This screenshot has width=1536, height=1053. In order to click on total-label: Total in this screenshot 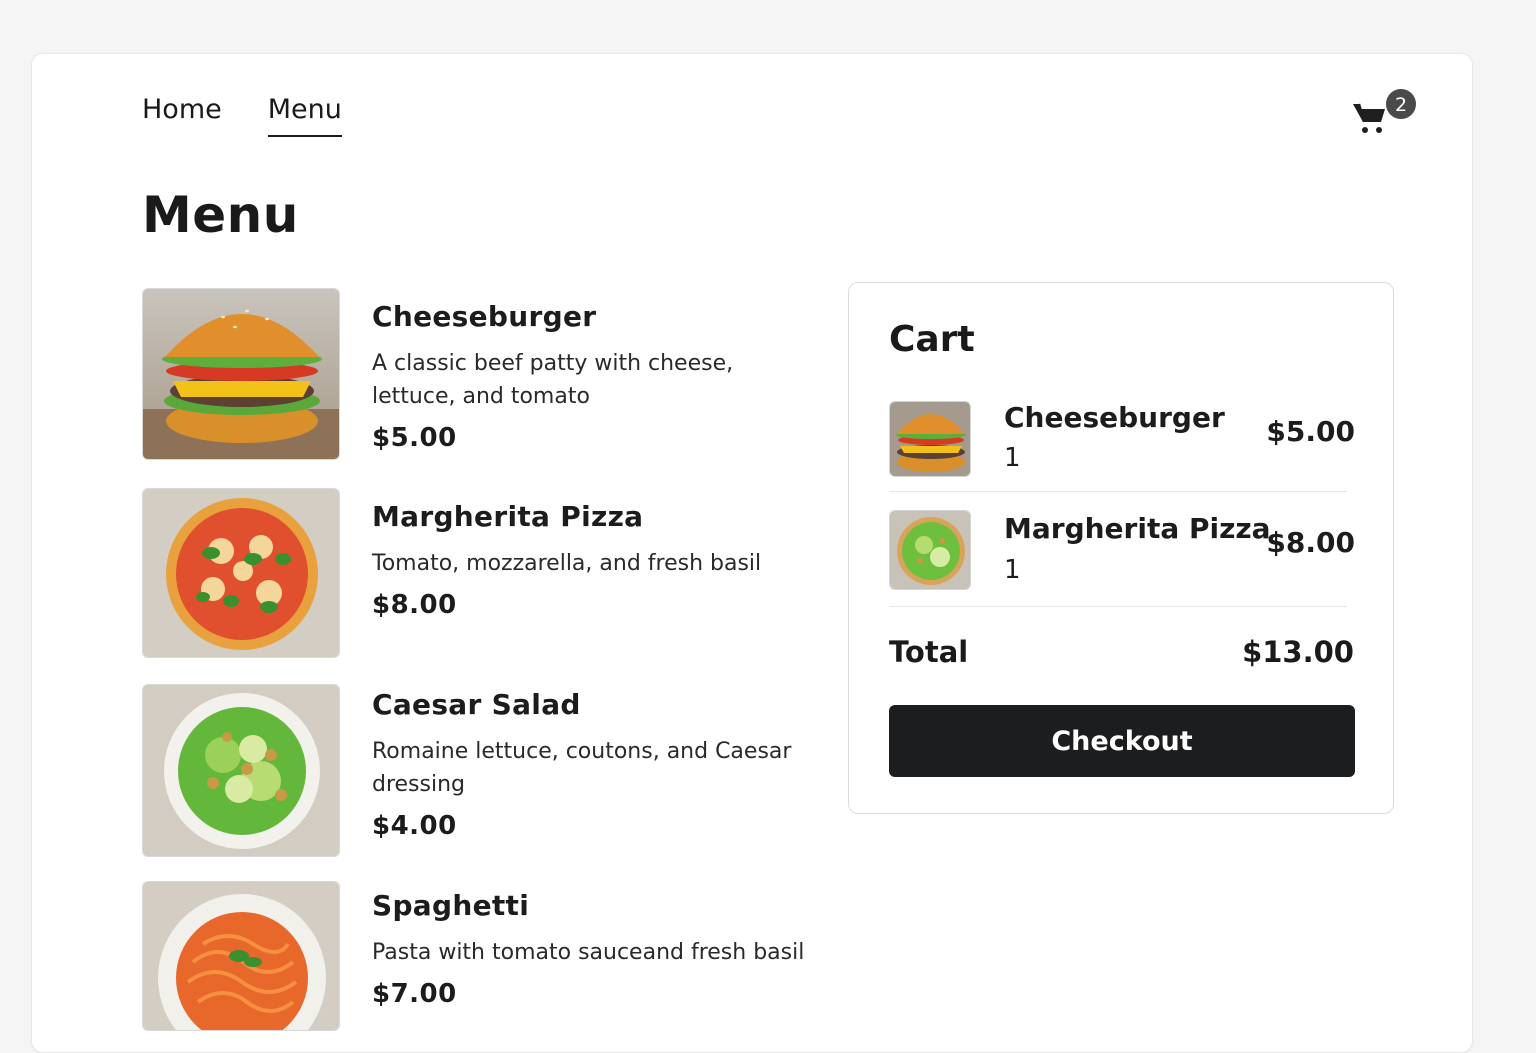, I will do `click(929, 652)`.